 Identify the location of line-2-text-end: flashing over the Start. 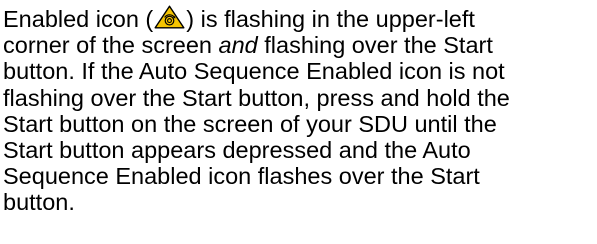
(378, 45).